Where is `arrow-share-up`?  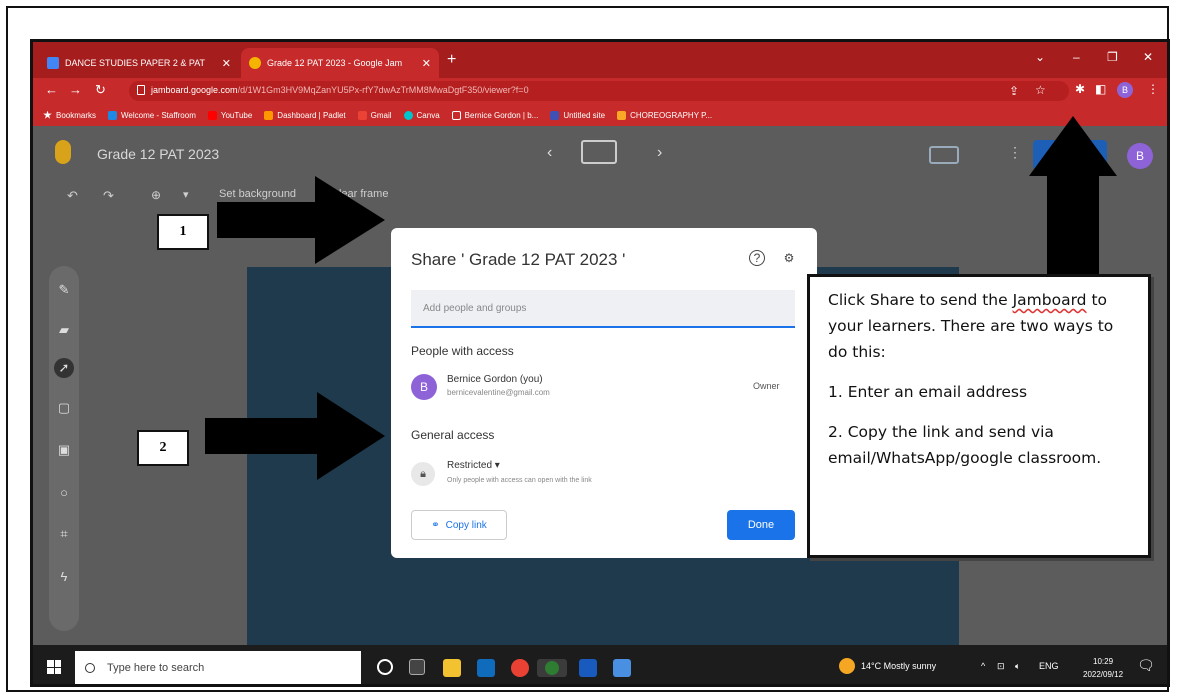 arrow-share-up is located at coordinates (1073, 195).